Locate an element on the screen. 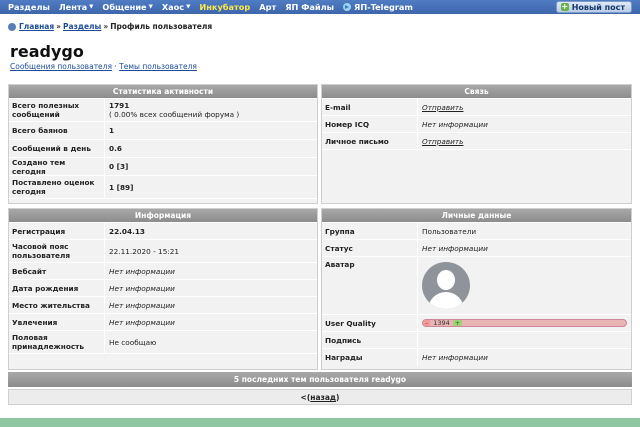  stats-label: Создано тем сегодня is located at coordinates (57, 167).